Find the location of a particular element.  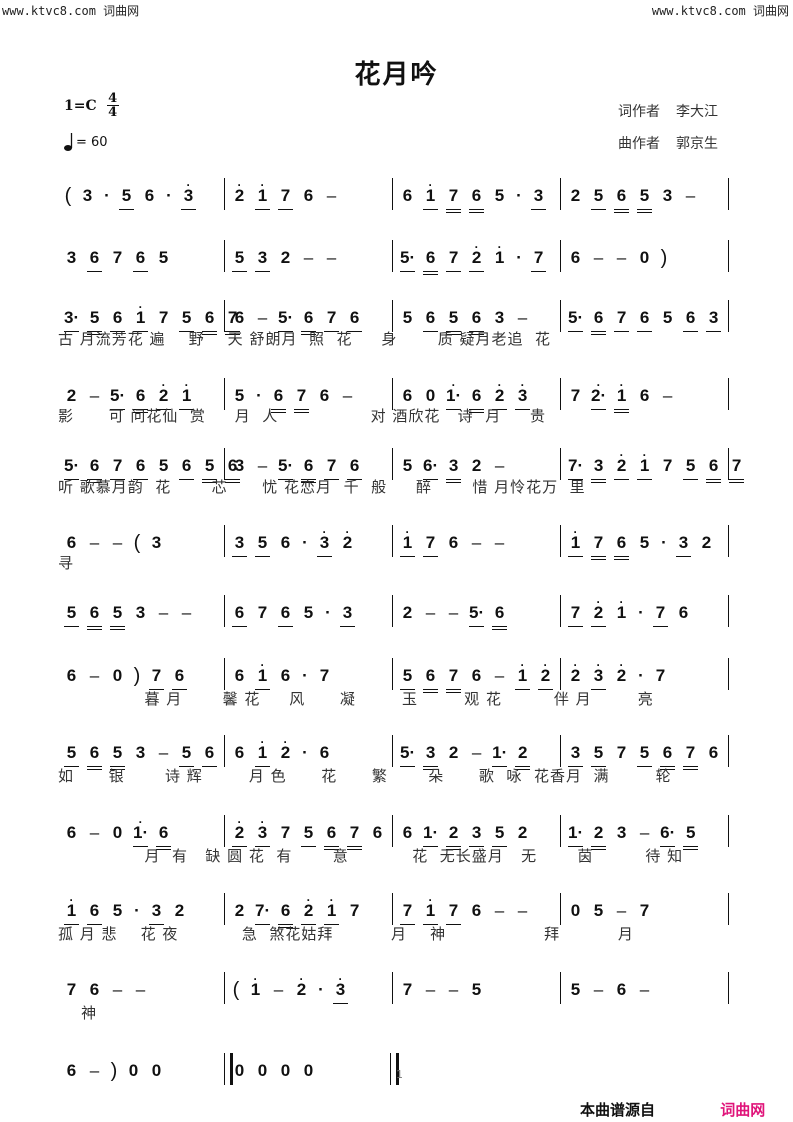

score-row: 6–) 0 0 0 0 0 0 is located at coordinates (394, 1071).